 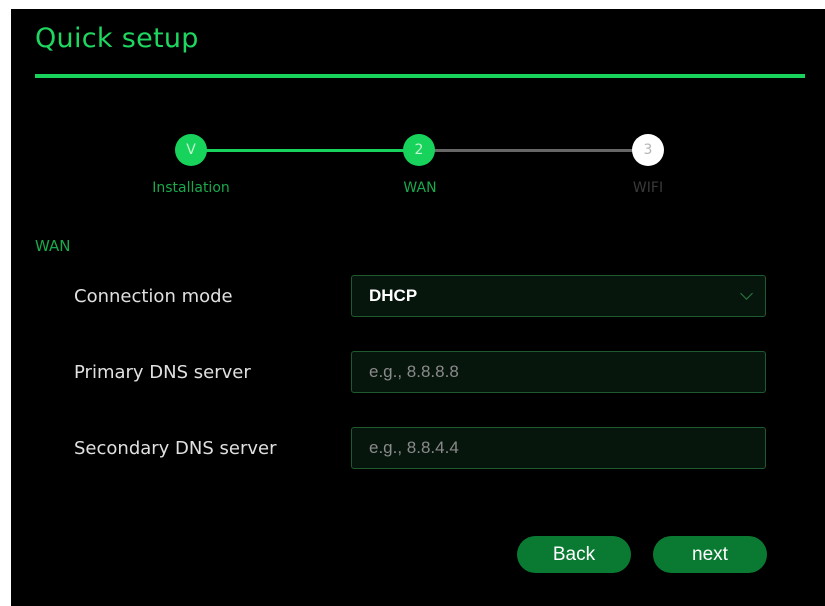 What do you see at coordinates (648, 188) in the screenshot?
I see `step-3-label: WIFI` at bounding box center [648, 188].